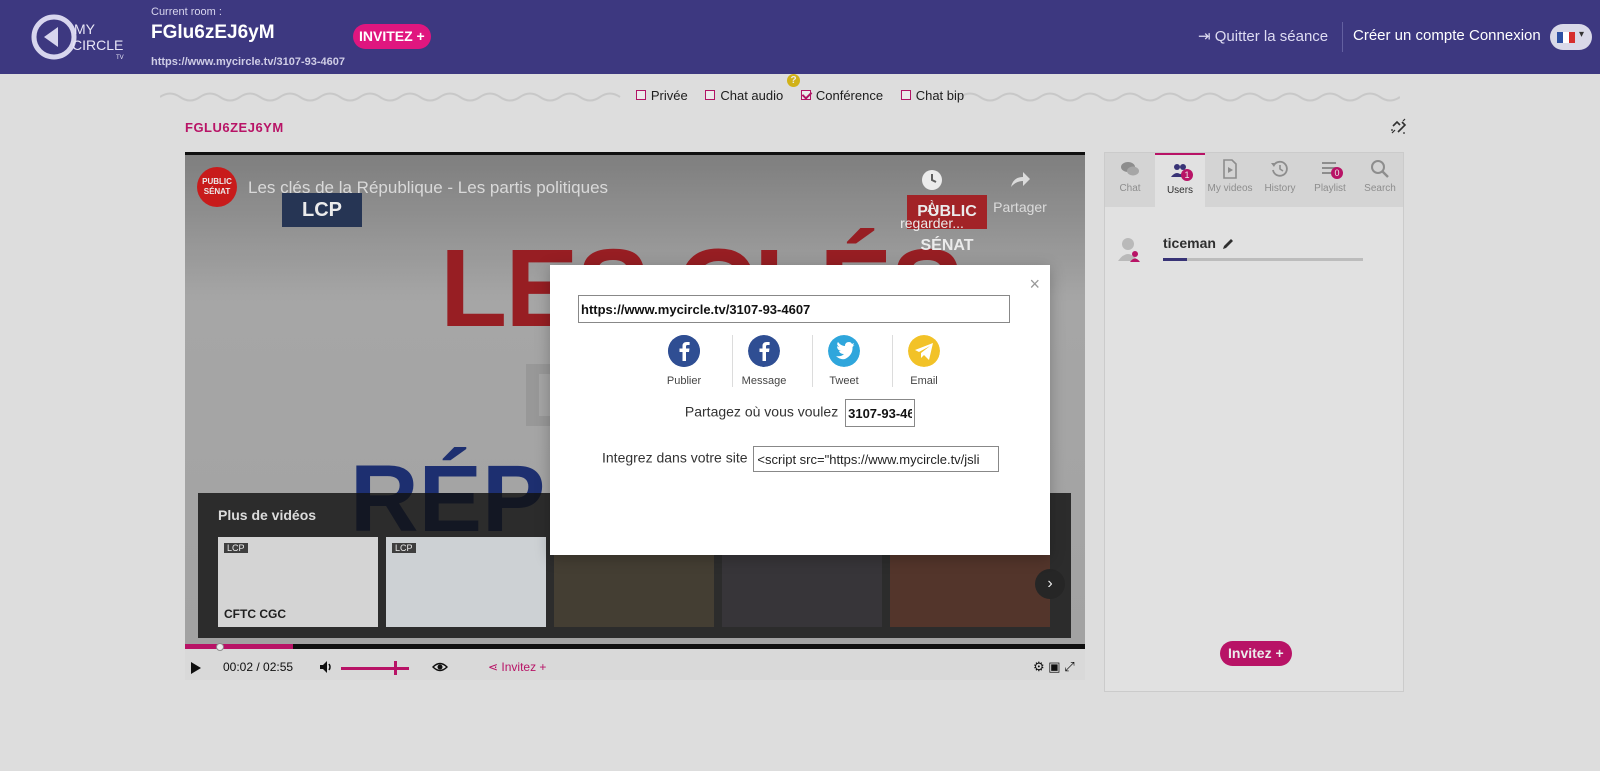 This screenshot has width=1600, height=771. What do you see at coordinates (186, 12) in the screenshot?
I see `room-caption: Current room :` at bounding box center [186, 12].